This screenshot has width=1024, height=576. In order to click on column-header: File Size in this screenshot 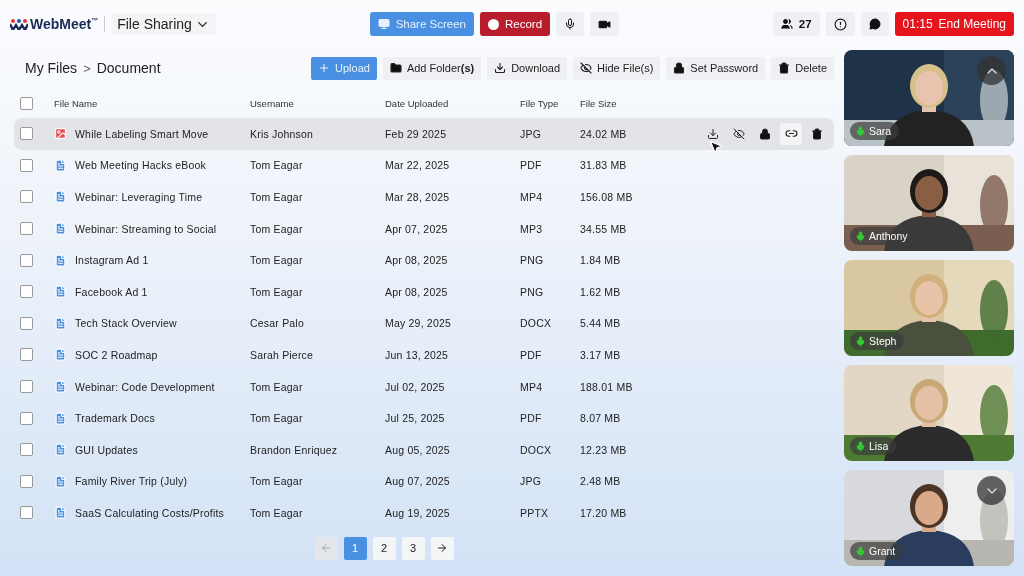, I will do `click(599, 103)`.